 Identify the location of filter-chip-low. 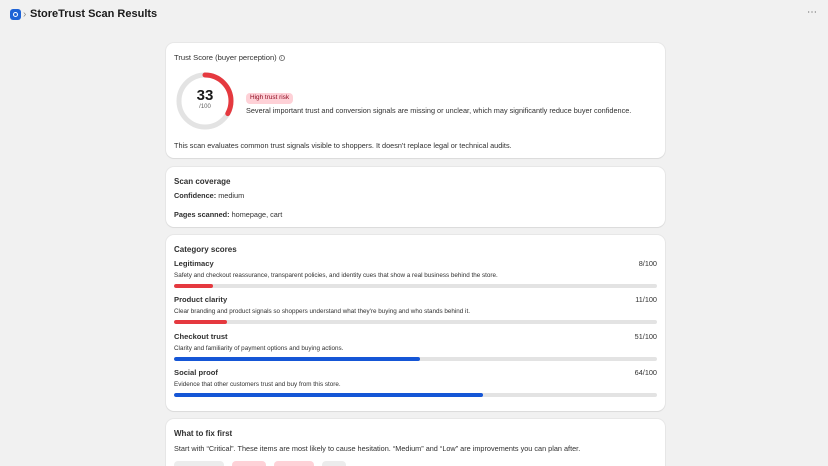
(334, 463).